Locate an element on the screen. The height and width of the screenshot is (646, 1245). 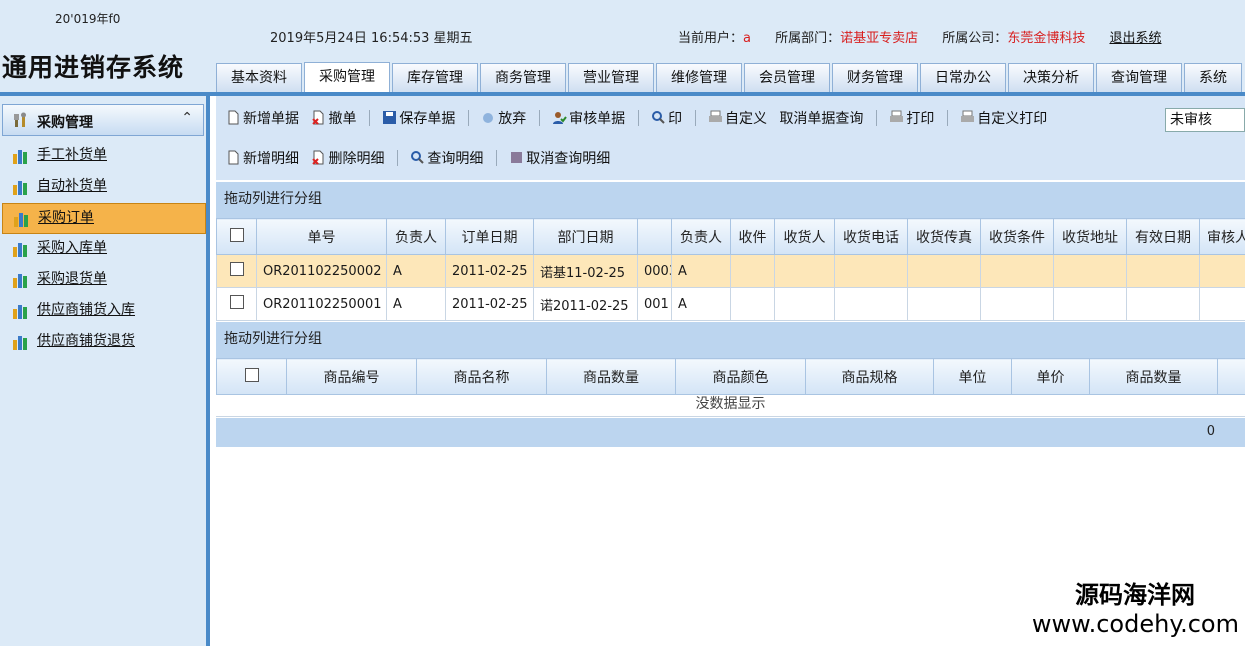
column-header: 收货人 is located at coordinates (804, 236).